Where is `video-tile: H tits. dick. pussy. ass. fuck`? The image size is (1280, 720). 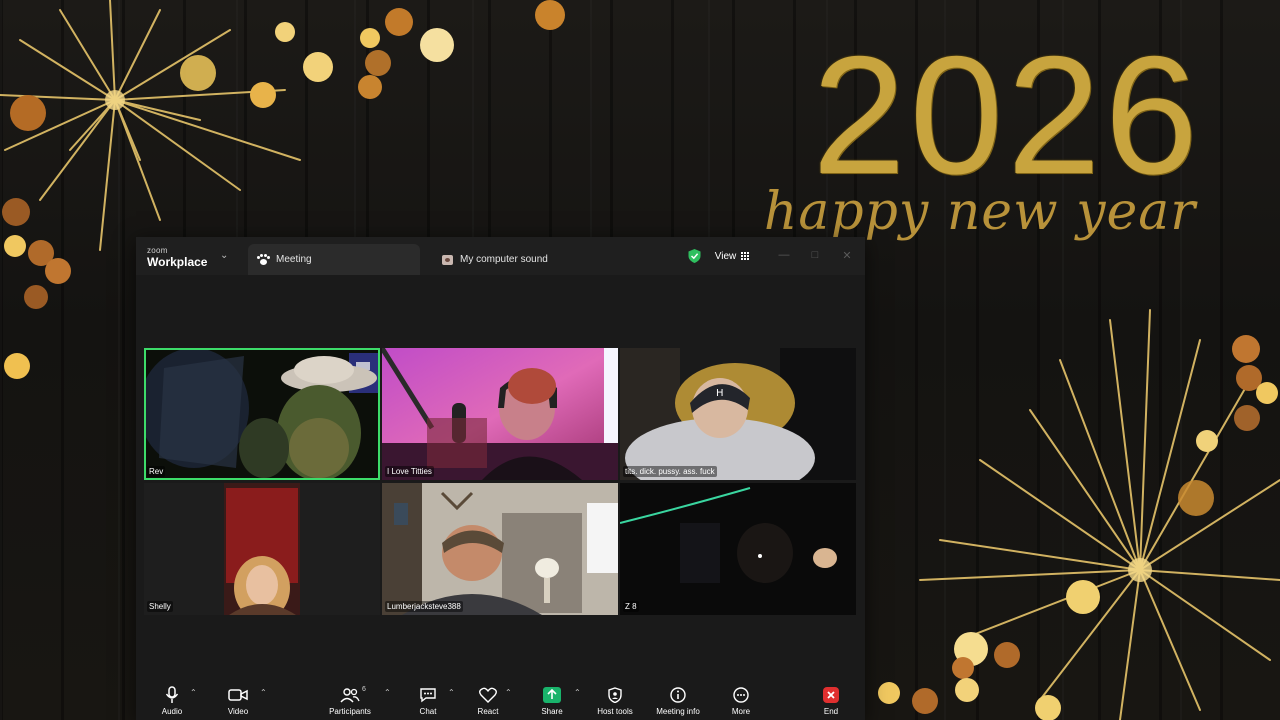
video-tile: H tits. dick. pussy. ass. fuck is located at coordinates (738, 414).